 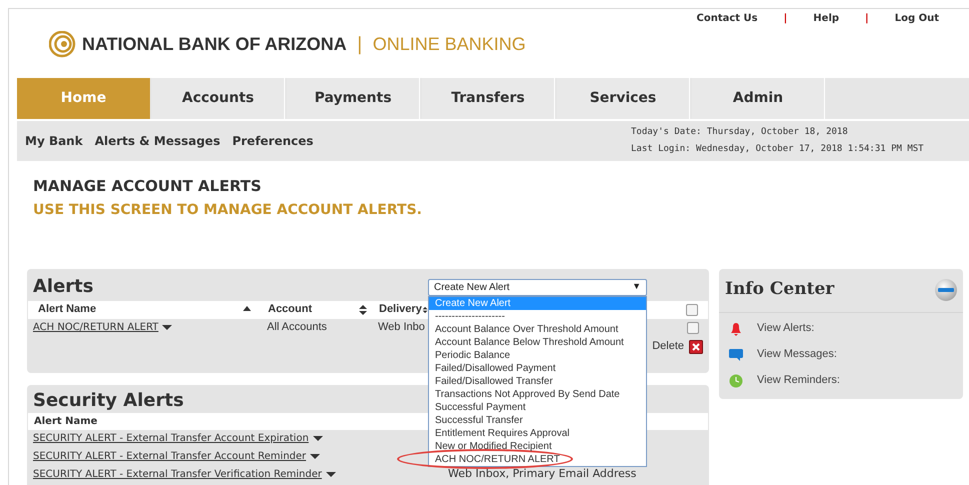 I want to click on panel-title: Security Alerts, so click(x=108, y=400).